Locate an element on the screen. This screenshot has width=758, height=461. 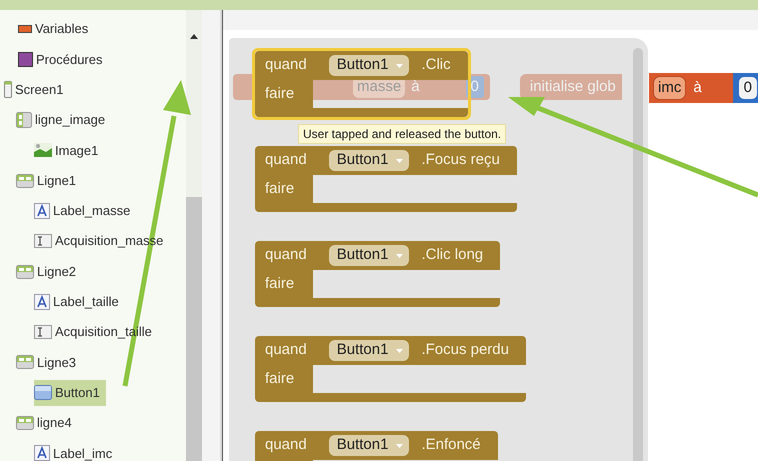
tree-item: Screen1 is located at coordinates (37, 89).